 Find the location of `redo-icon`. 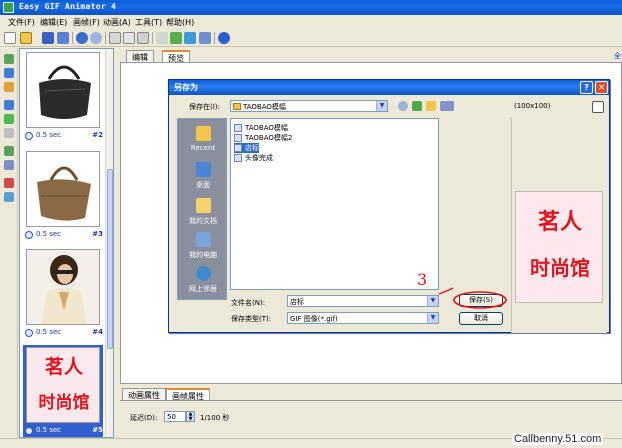

redo-icon is located at coordinates (96, 38).